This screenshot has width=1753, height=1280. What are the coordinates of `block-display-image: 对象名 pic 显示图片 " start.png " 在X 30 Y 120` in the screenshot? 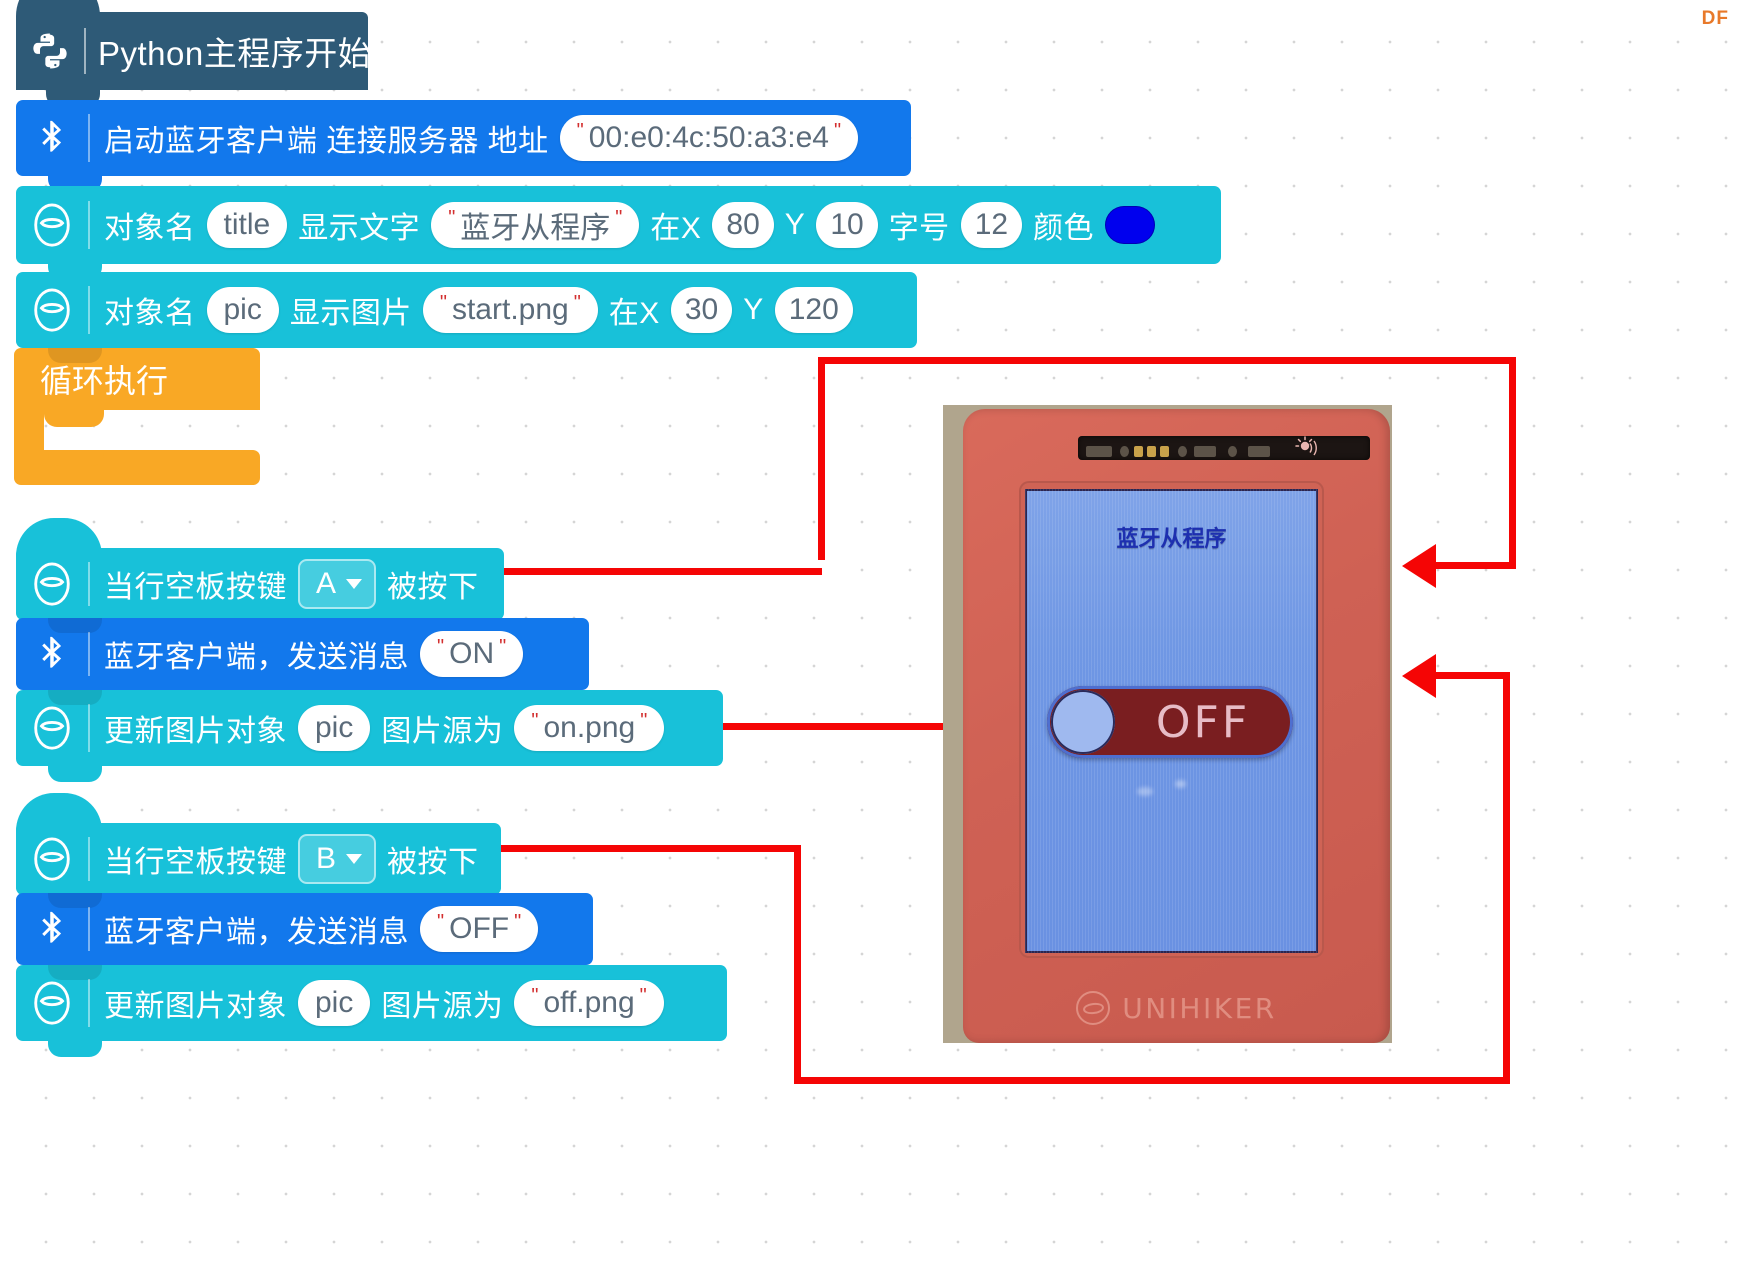 It's located at (466, 318).